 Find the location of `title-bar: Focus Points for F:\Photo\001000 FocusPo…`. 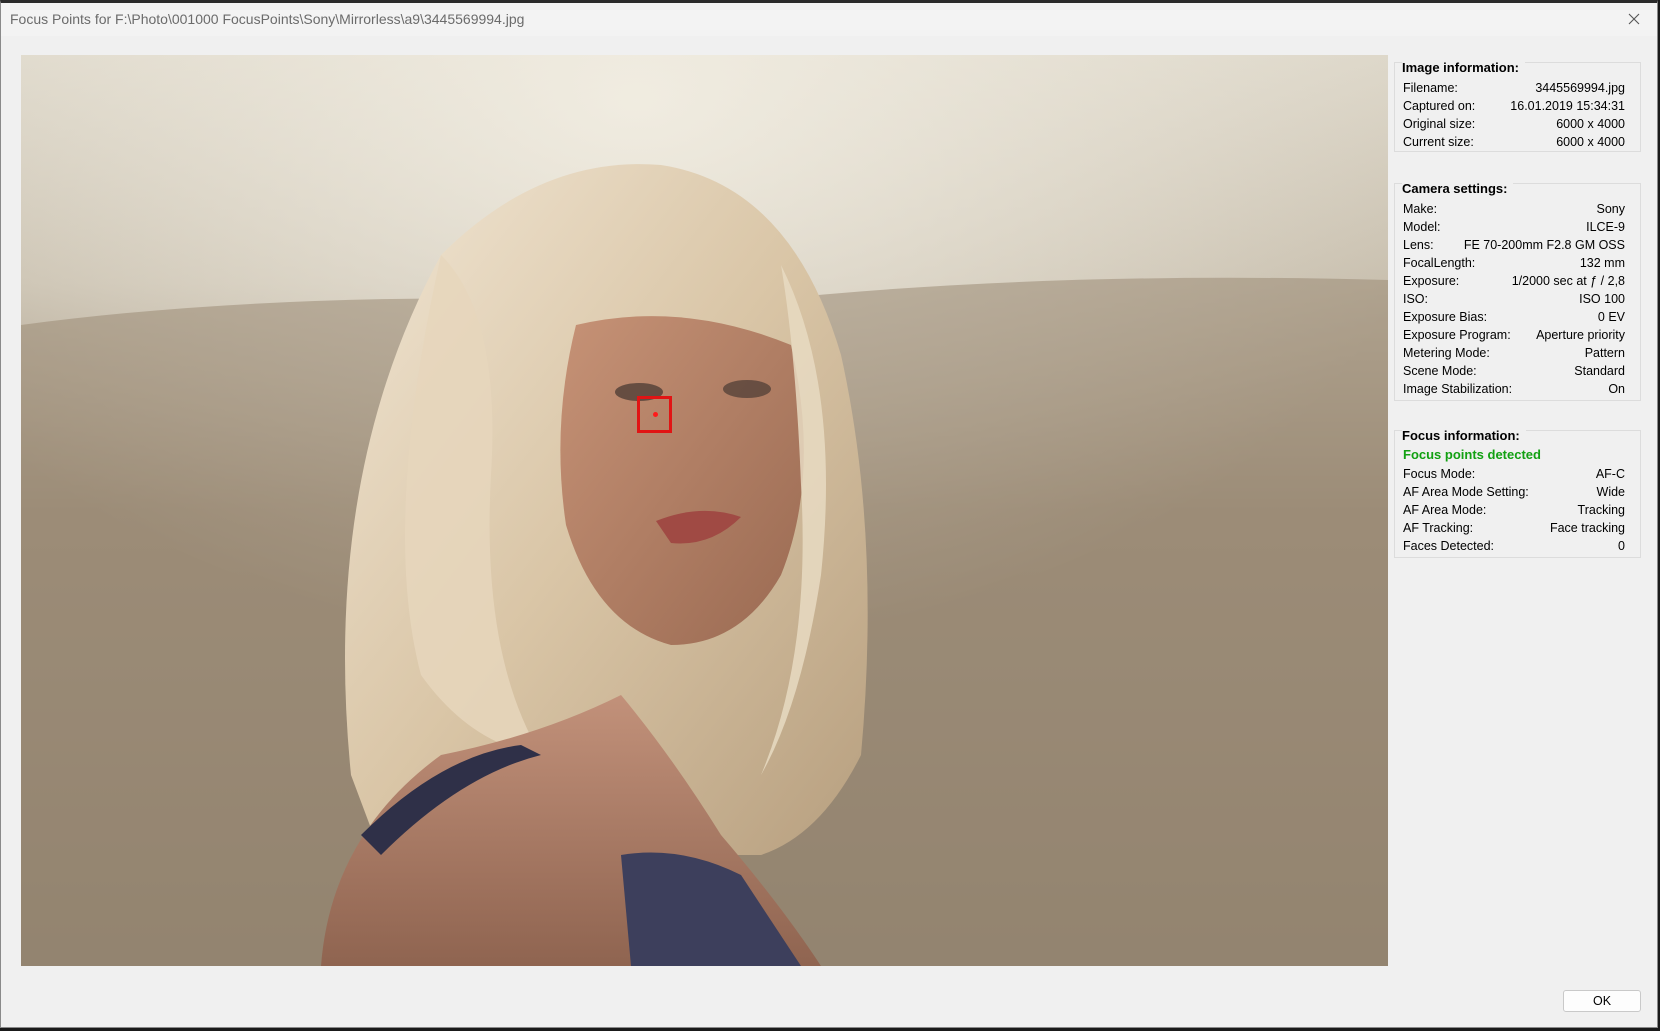

title-bar: Focus Points for F:\Photo\001000 FocusPo… is located at coordinates (829, 19).